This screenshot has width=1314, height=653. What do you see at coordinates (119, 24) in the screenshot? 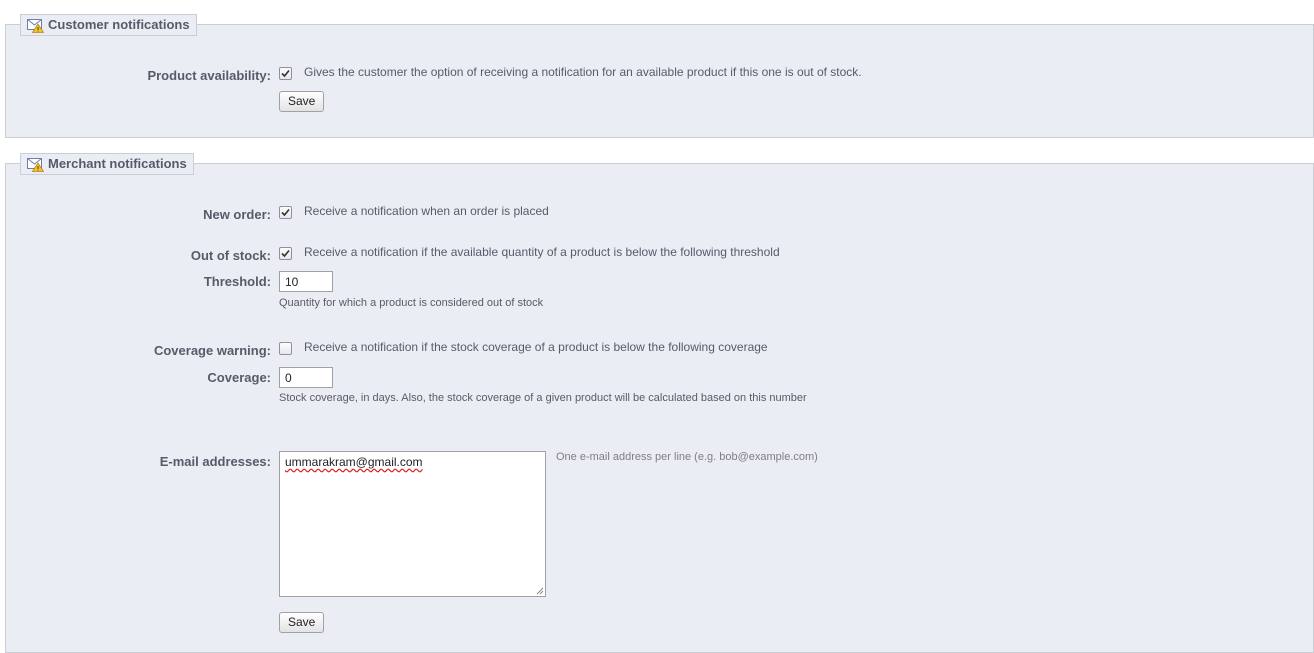
I see `legend-title: Customer notifications` at bounding box center [119, 24].